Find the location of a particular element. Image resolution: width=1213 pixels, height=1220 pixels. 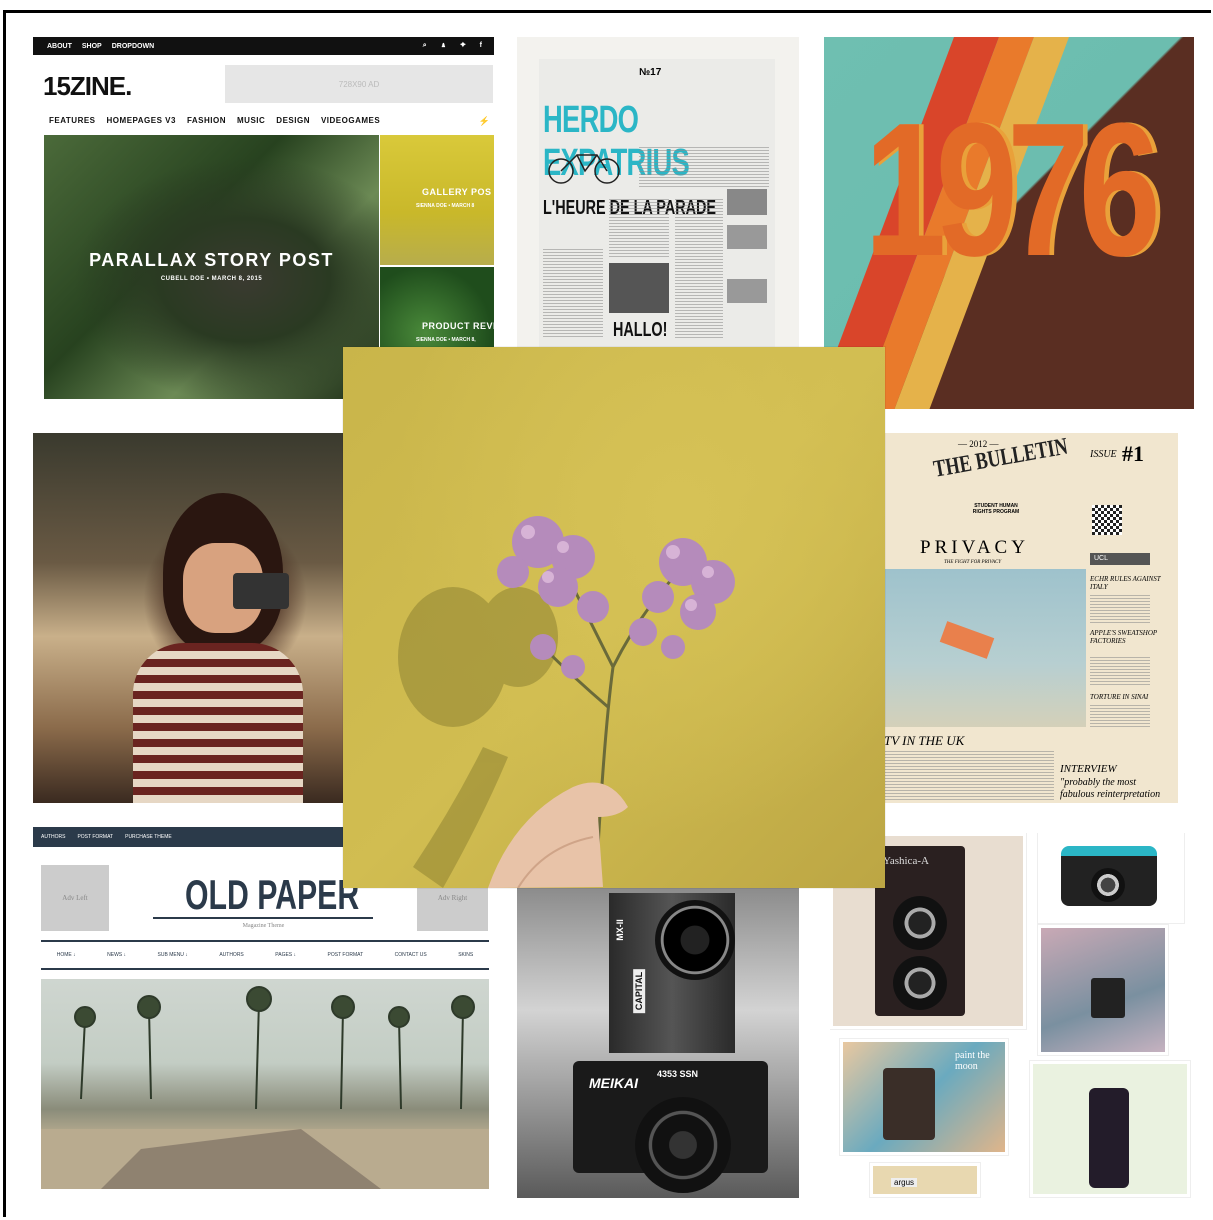

zine-nav-item: FEATURES is located at coordinates (72, 120).